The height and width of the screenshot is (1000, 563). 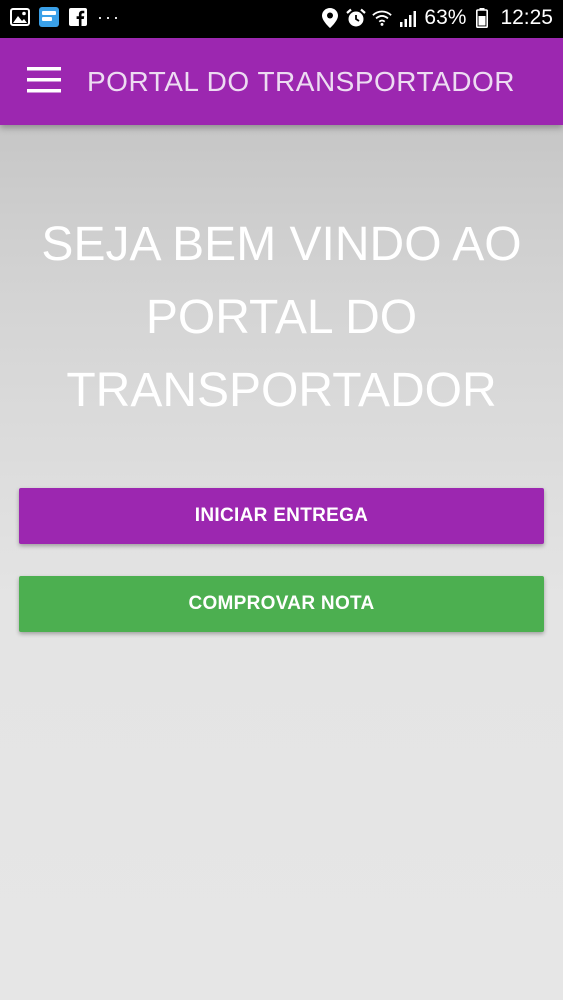 What do you see at coordinates (356, 18) in the screenshot?
I see `alarm-icon` at bounding box center [356, 18].